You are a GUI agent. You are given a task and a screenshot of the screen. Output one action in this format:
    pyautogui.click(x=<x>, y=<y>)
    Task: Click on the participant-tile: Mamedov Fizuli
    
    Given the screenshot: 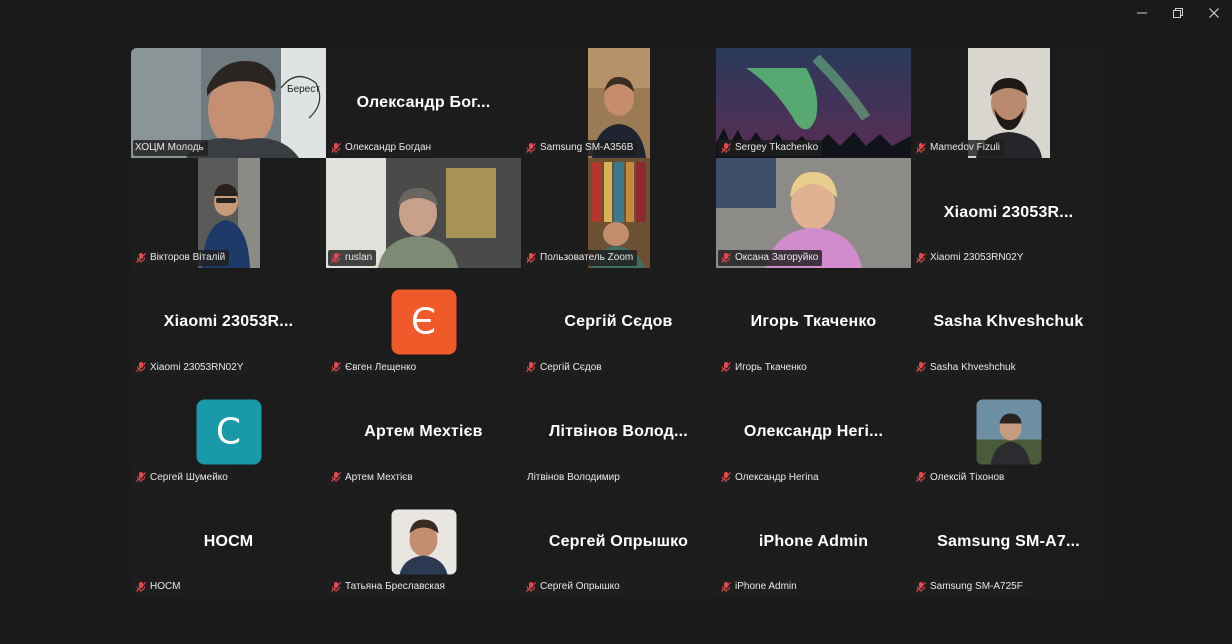 What is the action you would take?
    pyautogui.click(x=1008, y=103)
    